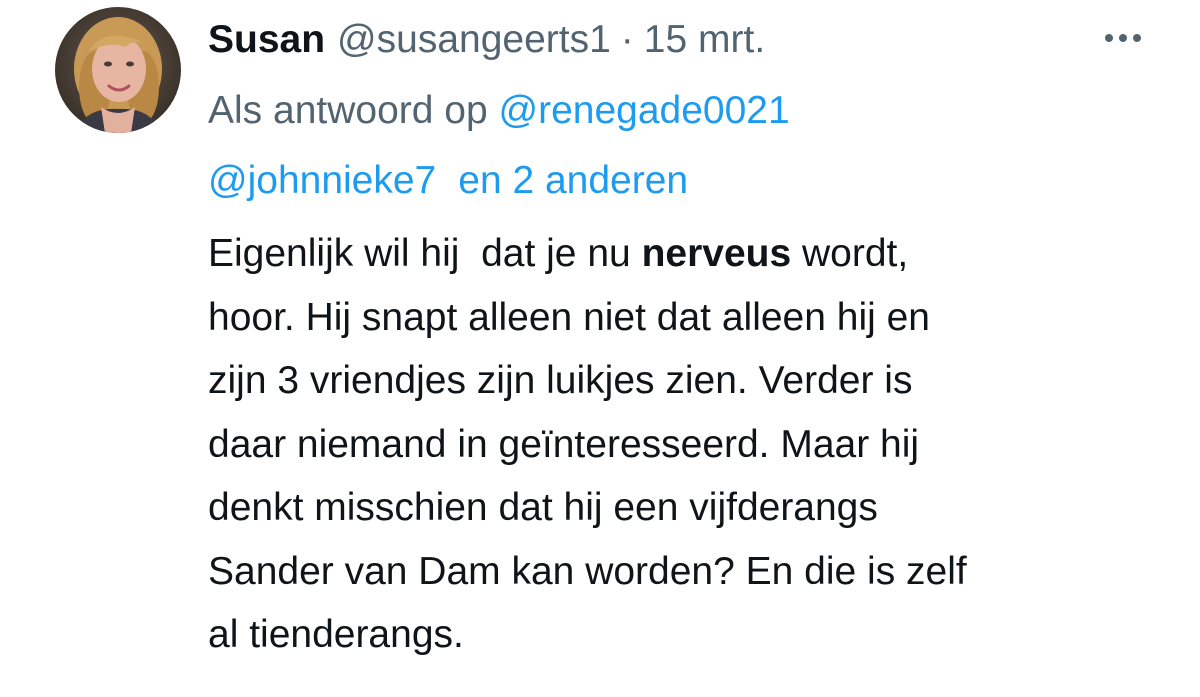  What do you see at coordinates (850, 253) in the screenshot?
I see `tweet-text-part: wordt,` at bounding box center [850, 253].